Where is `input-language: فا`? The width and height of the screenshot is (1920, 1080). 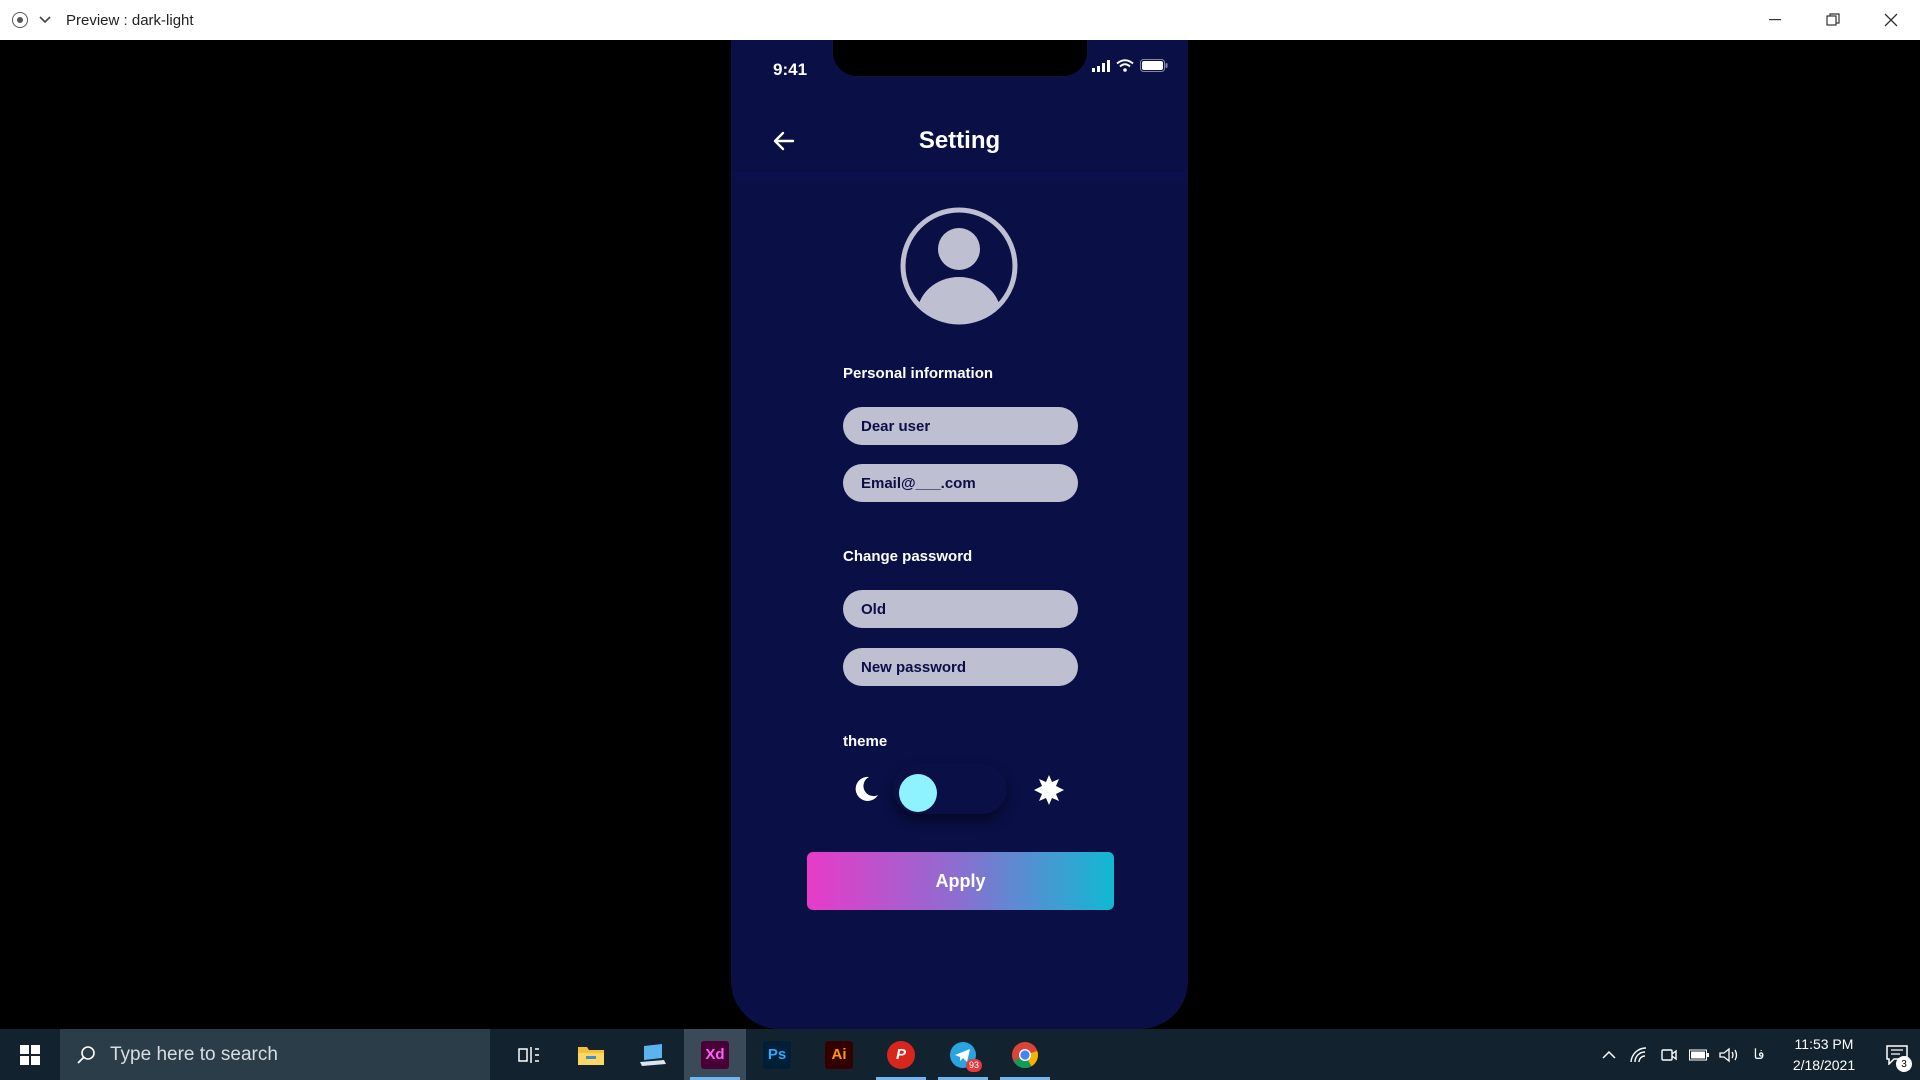 input-language: فا is located at coordinates (1759, 1054).